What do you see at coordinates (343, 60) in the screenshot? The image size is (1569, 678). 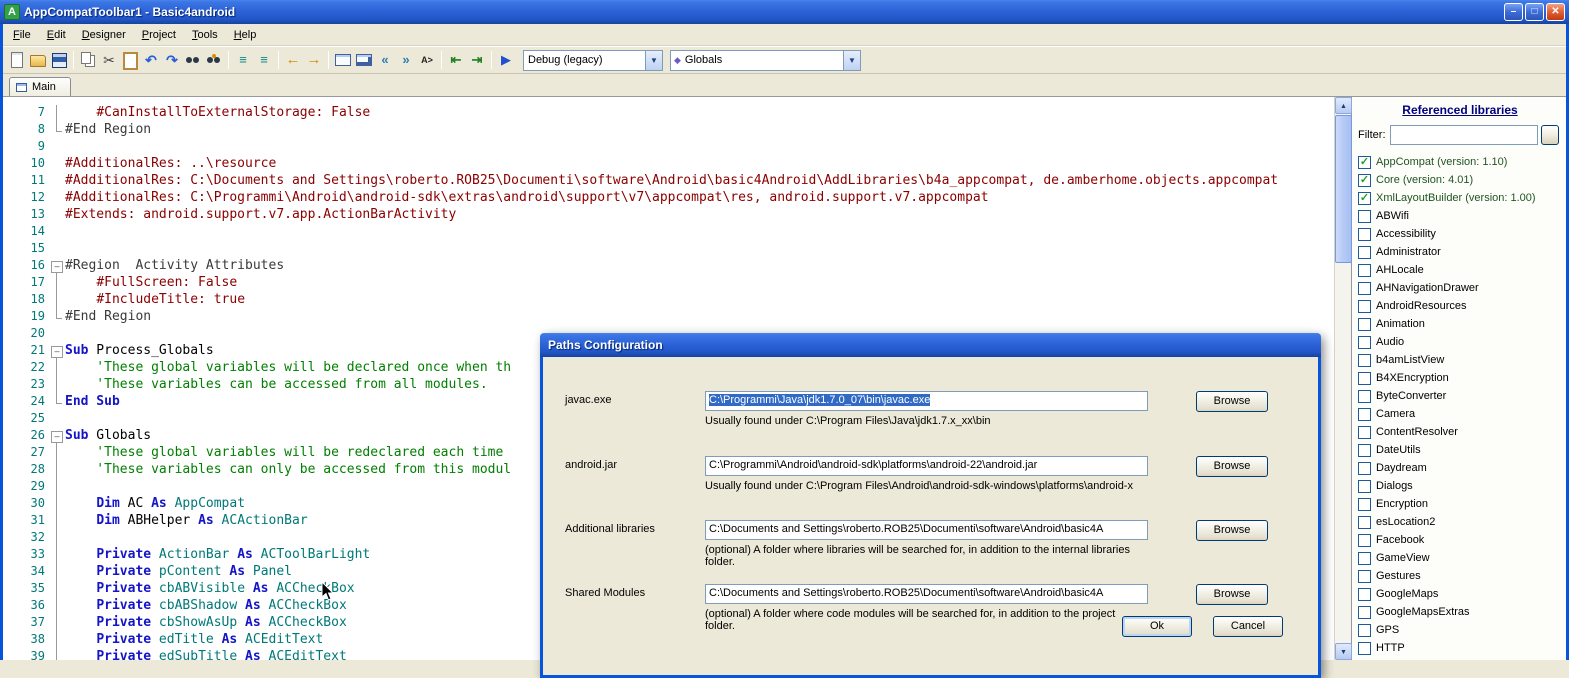 I see `designer-icon` at bounding box center [343, 60].